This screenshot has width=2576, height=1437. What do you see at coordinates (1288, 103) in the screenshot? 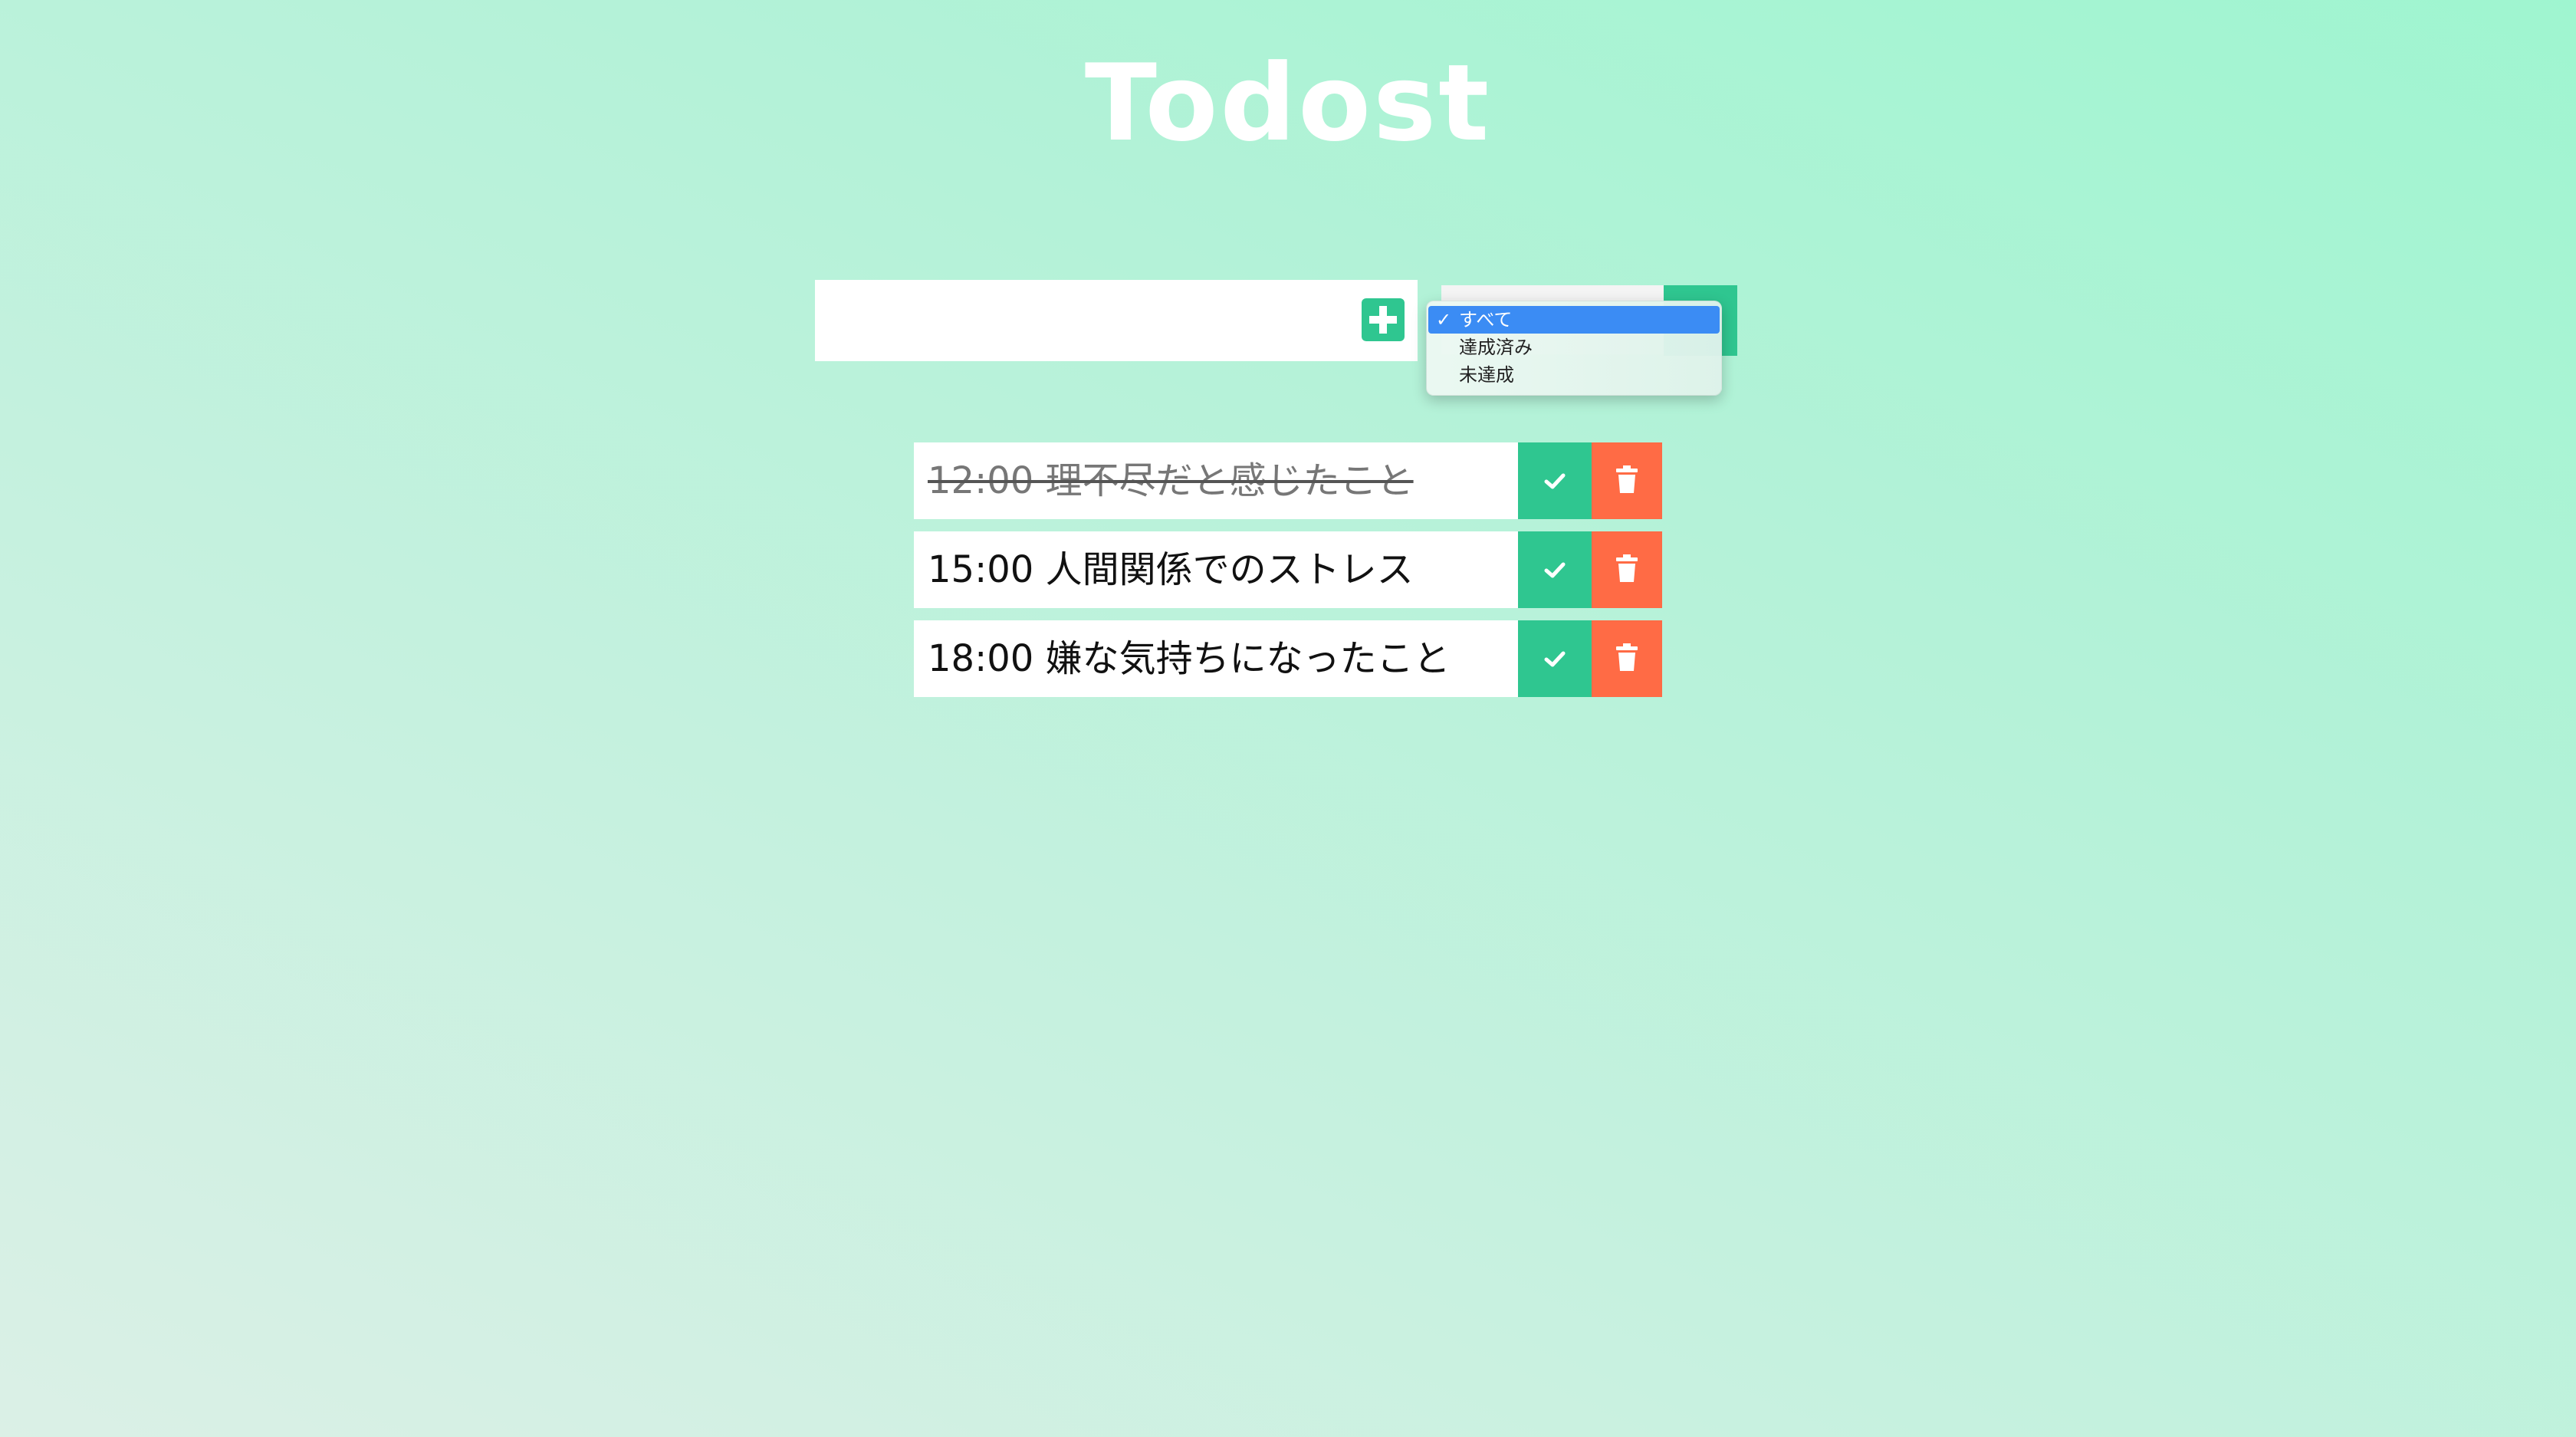
I see `app-title: Todost` at bounding box center [1288, 103].